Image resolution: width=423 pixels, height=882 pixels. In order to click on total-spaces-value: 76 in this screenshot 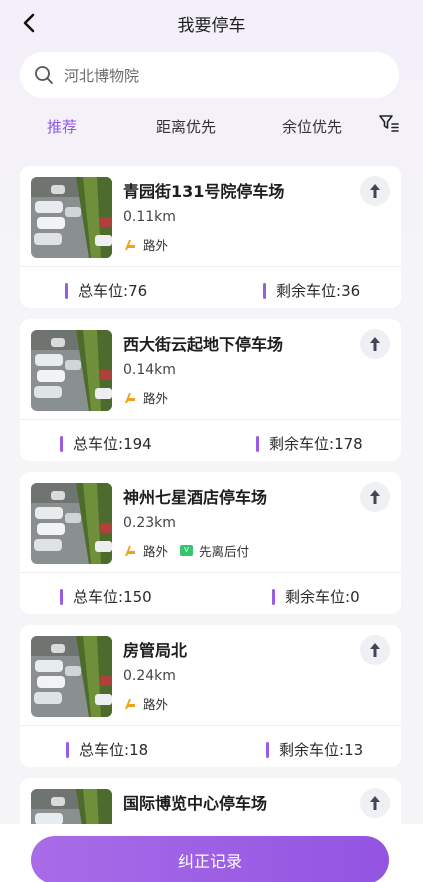, I will do `click(138, 290)`.